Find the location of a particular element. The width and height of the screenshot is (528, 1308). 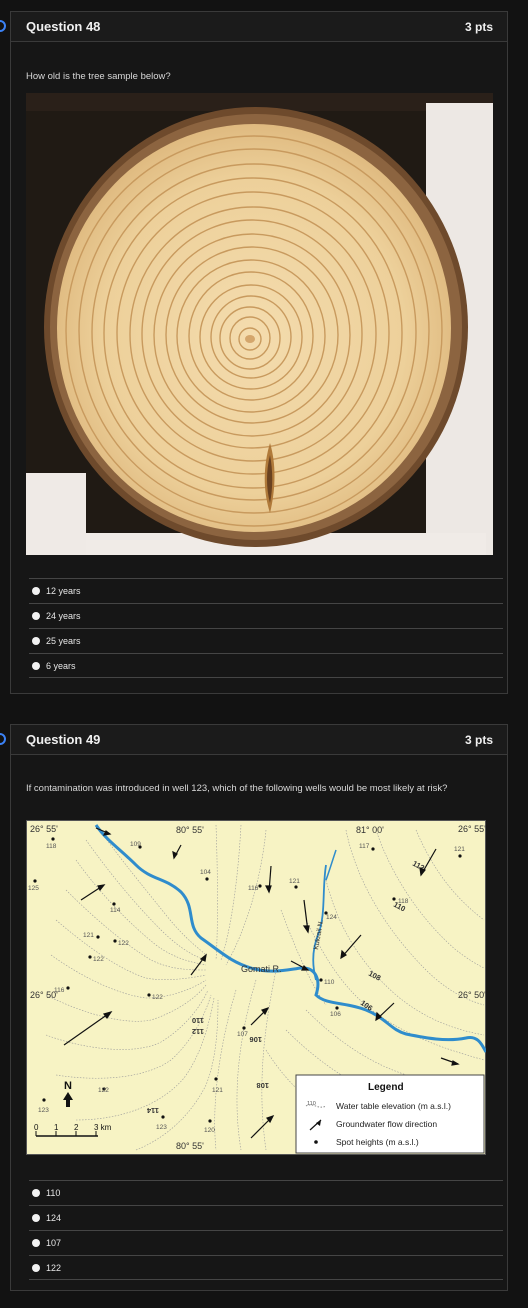

answer-option: 124 is located at coordinates (266, 1217).